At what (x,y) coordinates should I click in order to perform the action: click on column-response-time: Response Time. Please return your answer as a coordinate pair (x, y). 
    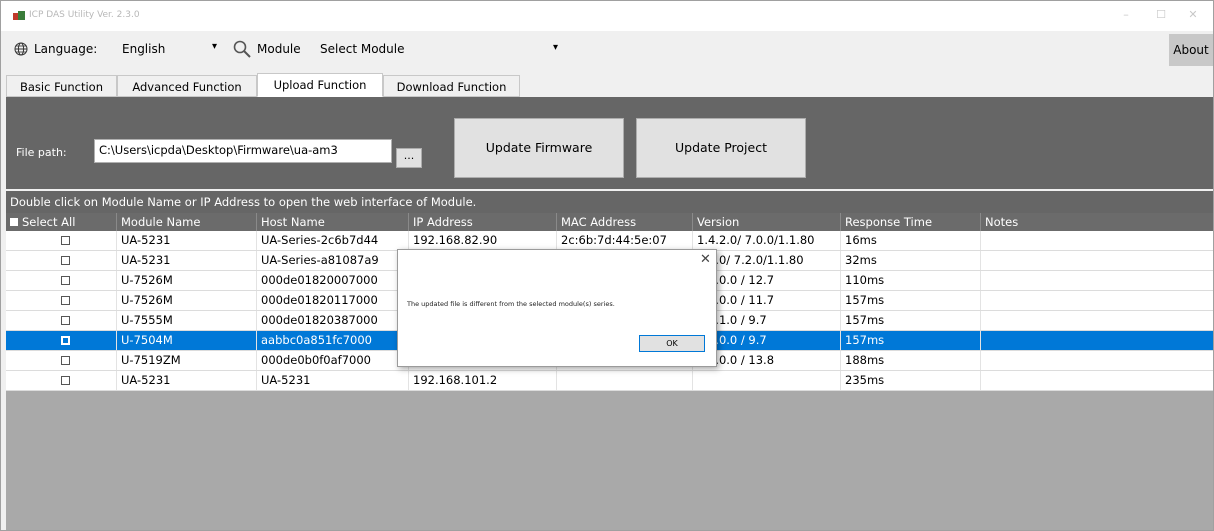
    Looking at the image, I should click on (910, 222).